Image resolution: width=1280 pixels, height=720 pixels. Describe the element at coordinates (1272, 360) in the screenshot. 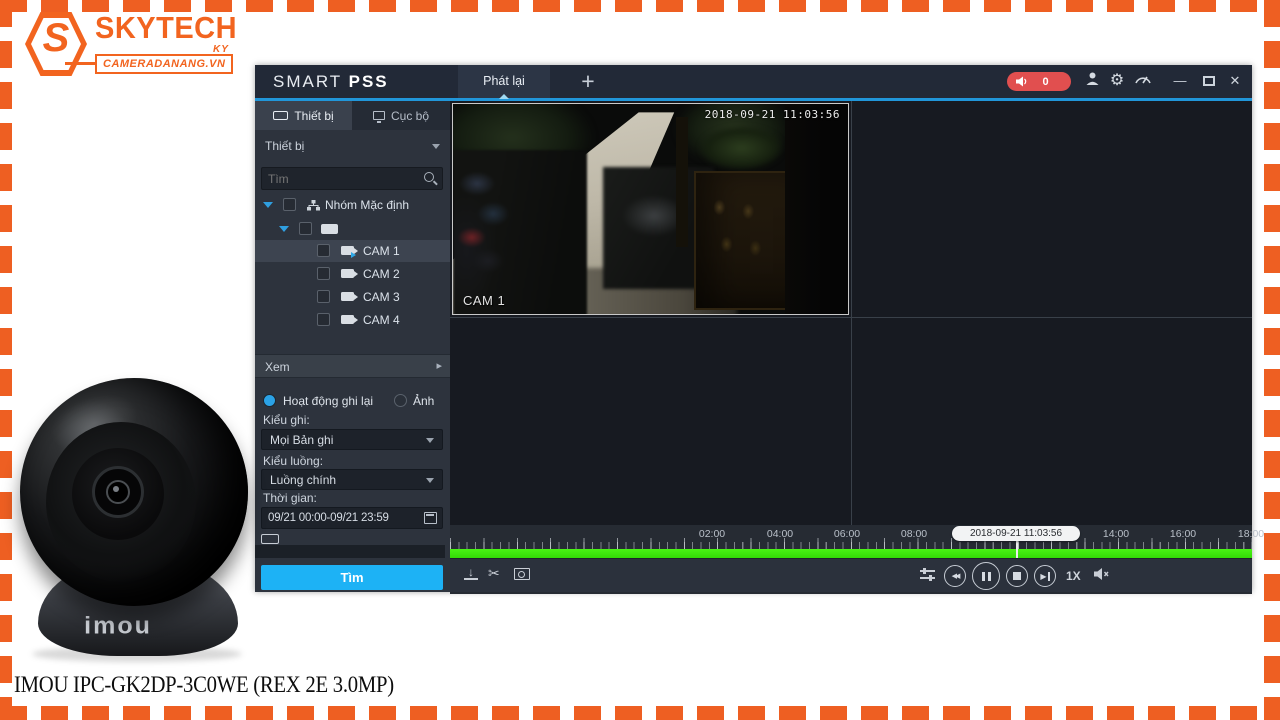

I see `frame-border-right` at that location.